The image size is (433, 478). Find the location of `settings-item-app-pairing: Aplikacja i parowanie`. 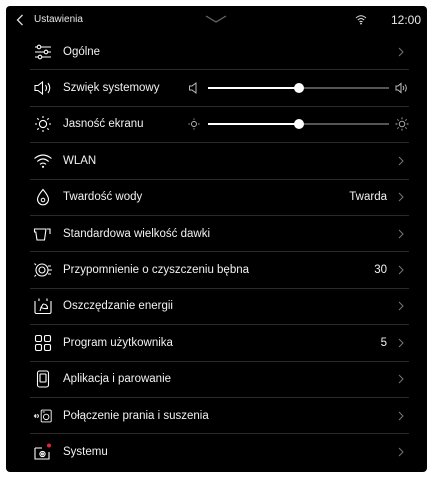

settings-item-app-pairing: Aplikacja i parowanie is located at coordinates (219, 380).